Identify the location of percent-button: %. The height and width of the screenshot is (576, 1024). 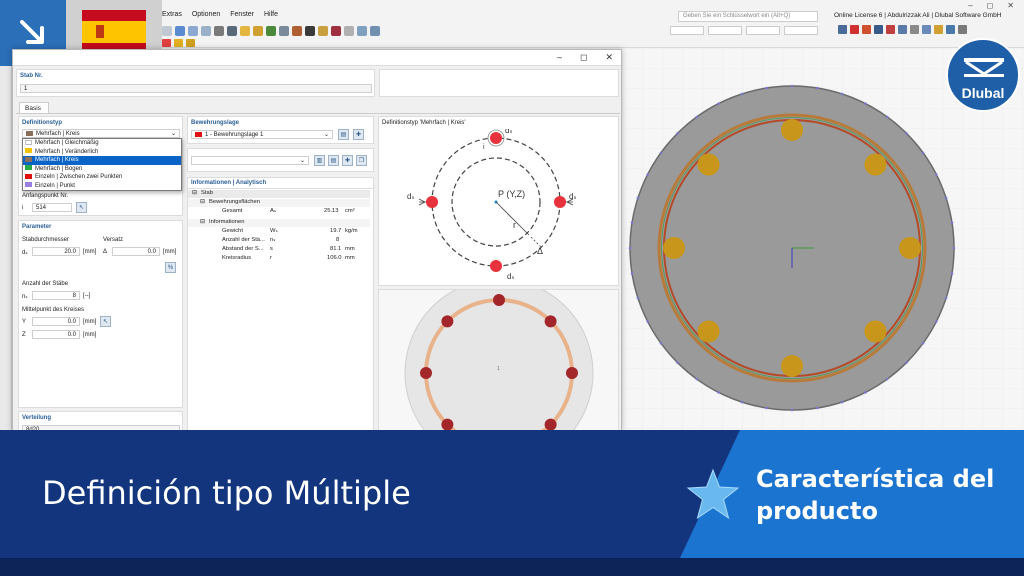
(170, 267).